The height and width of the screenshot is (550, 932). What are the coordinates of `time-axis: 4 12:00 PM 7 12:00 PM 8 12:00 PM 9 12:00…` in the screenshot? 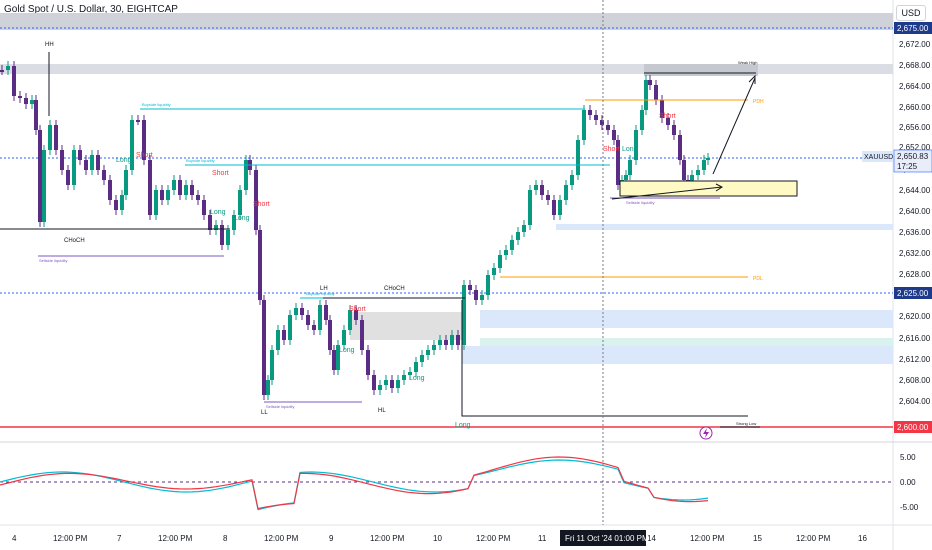 It's located at (439, 538).